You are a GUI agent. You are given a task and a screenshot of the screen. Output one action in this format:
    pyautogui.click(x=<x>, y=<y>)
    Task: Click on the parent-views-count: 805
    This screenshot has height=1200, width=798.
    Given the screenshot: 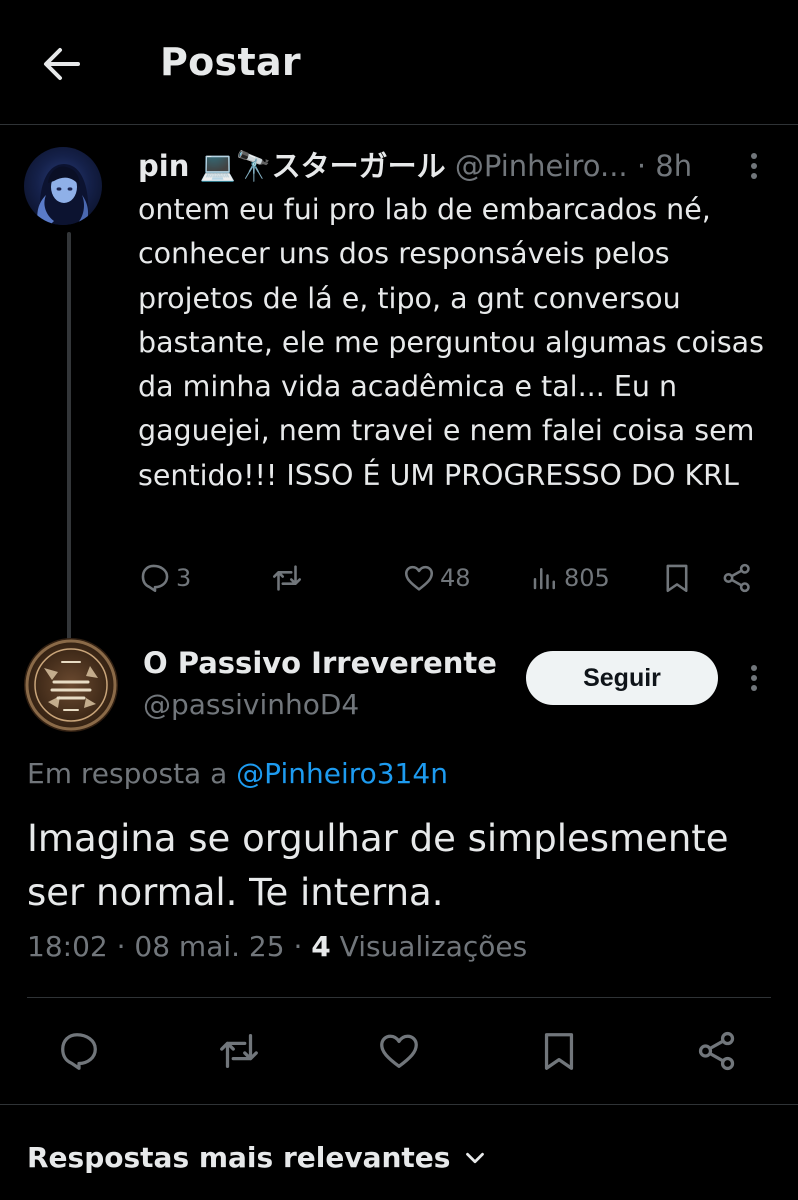 What is the action you would take?
    pyautogui.click(x=587, y=578)
    